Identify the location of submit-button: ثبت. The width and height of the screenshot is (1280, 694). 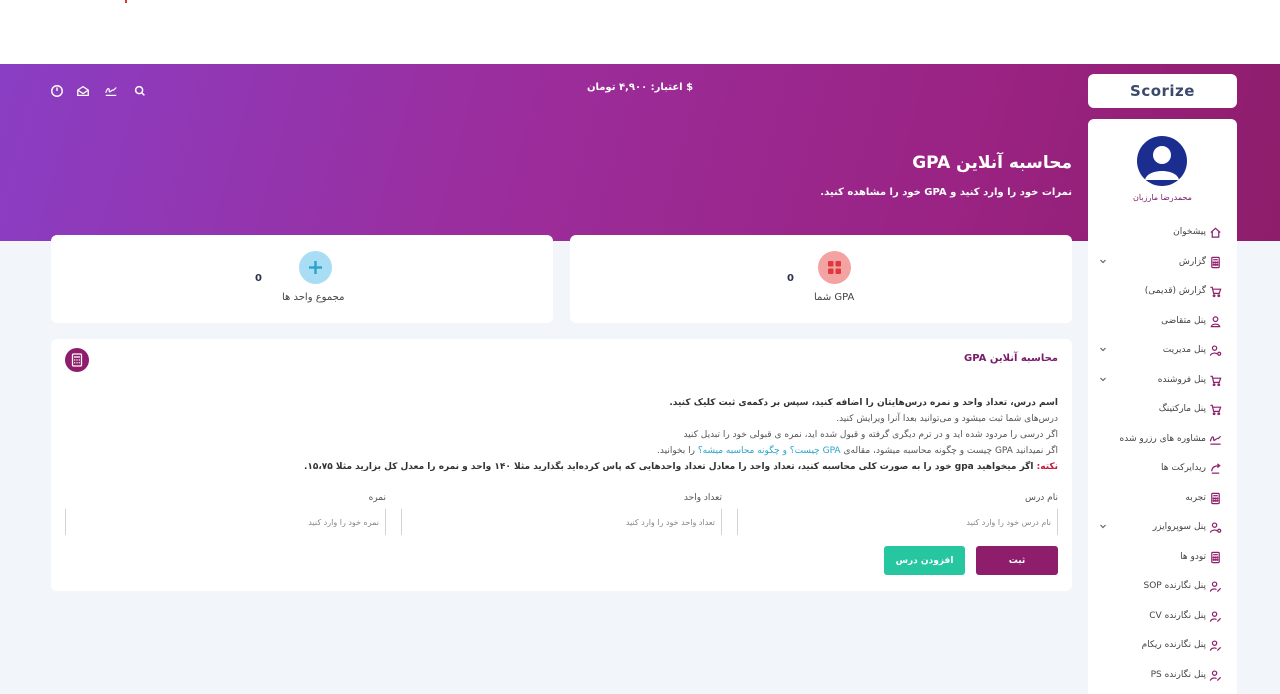
(1017, 560).